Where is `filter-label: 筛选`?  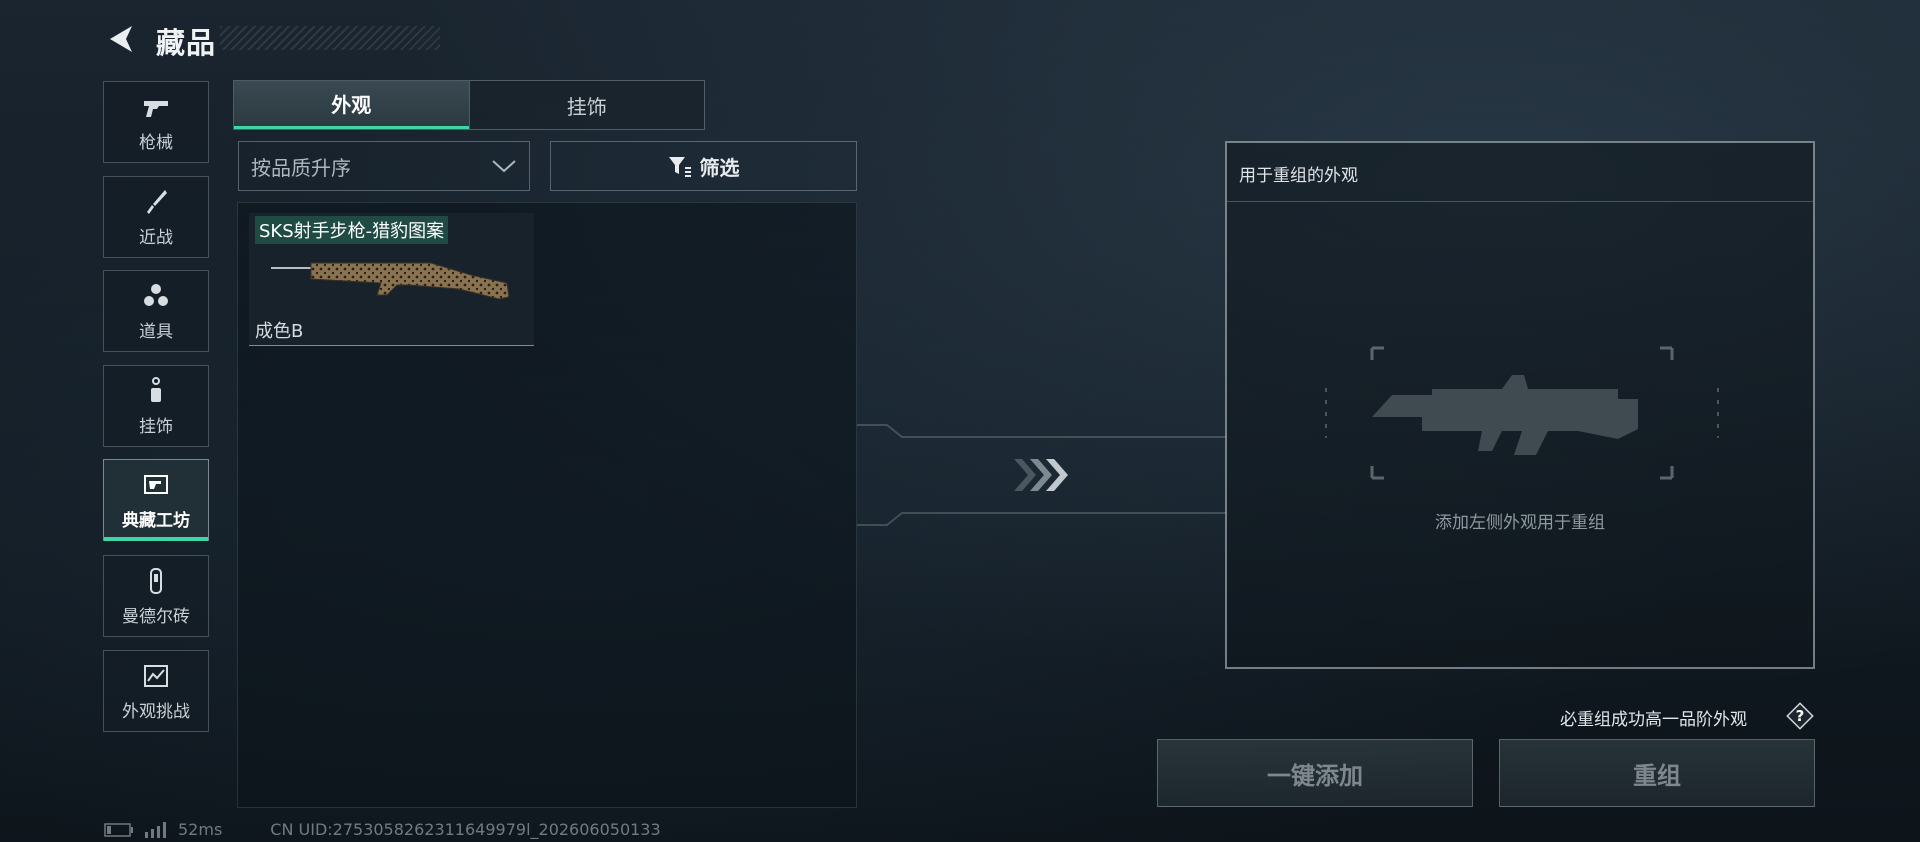 filter-label: 筛选 is located at coordinates (719, 167).